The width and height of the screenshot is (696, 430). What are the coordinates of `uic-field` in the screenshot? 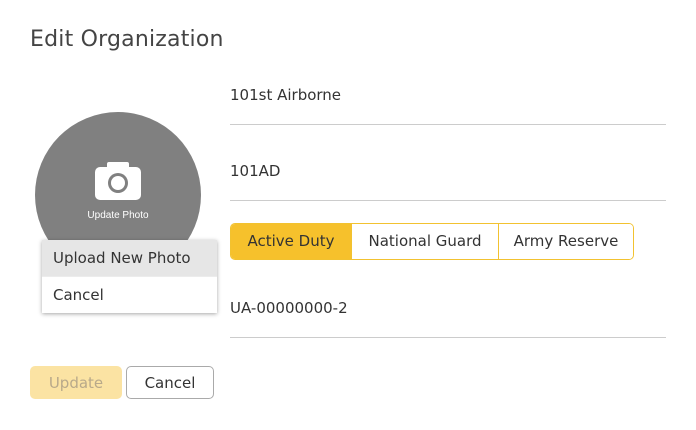 It's located at (448, 317).